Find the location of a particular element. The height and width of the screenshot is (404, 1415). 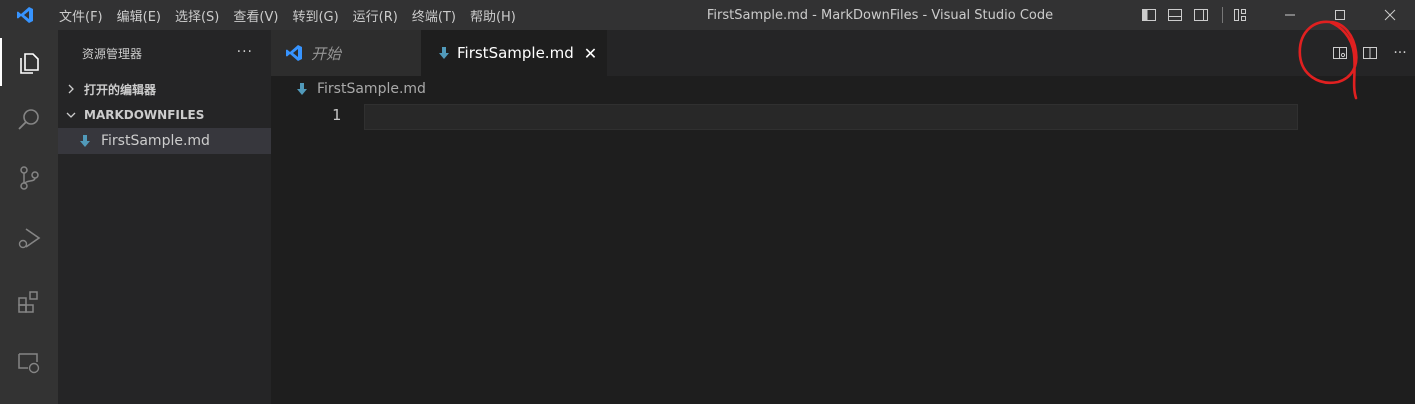

folder-section: MARKDOWNFILES is located at coordinates (164, 115).